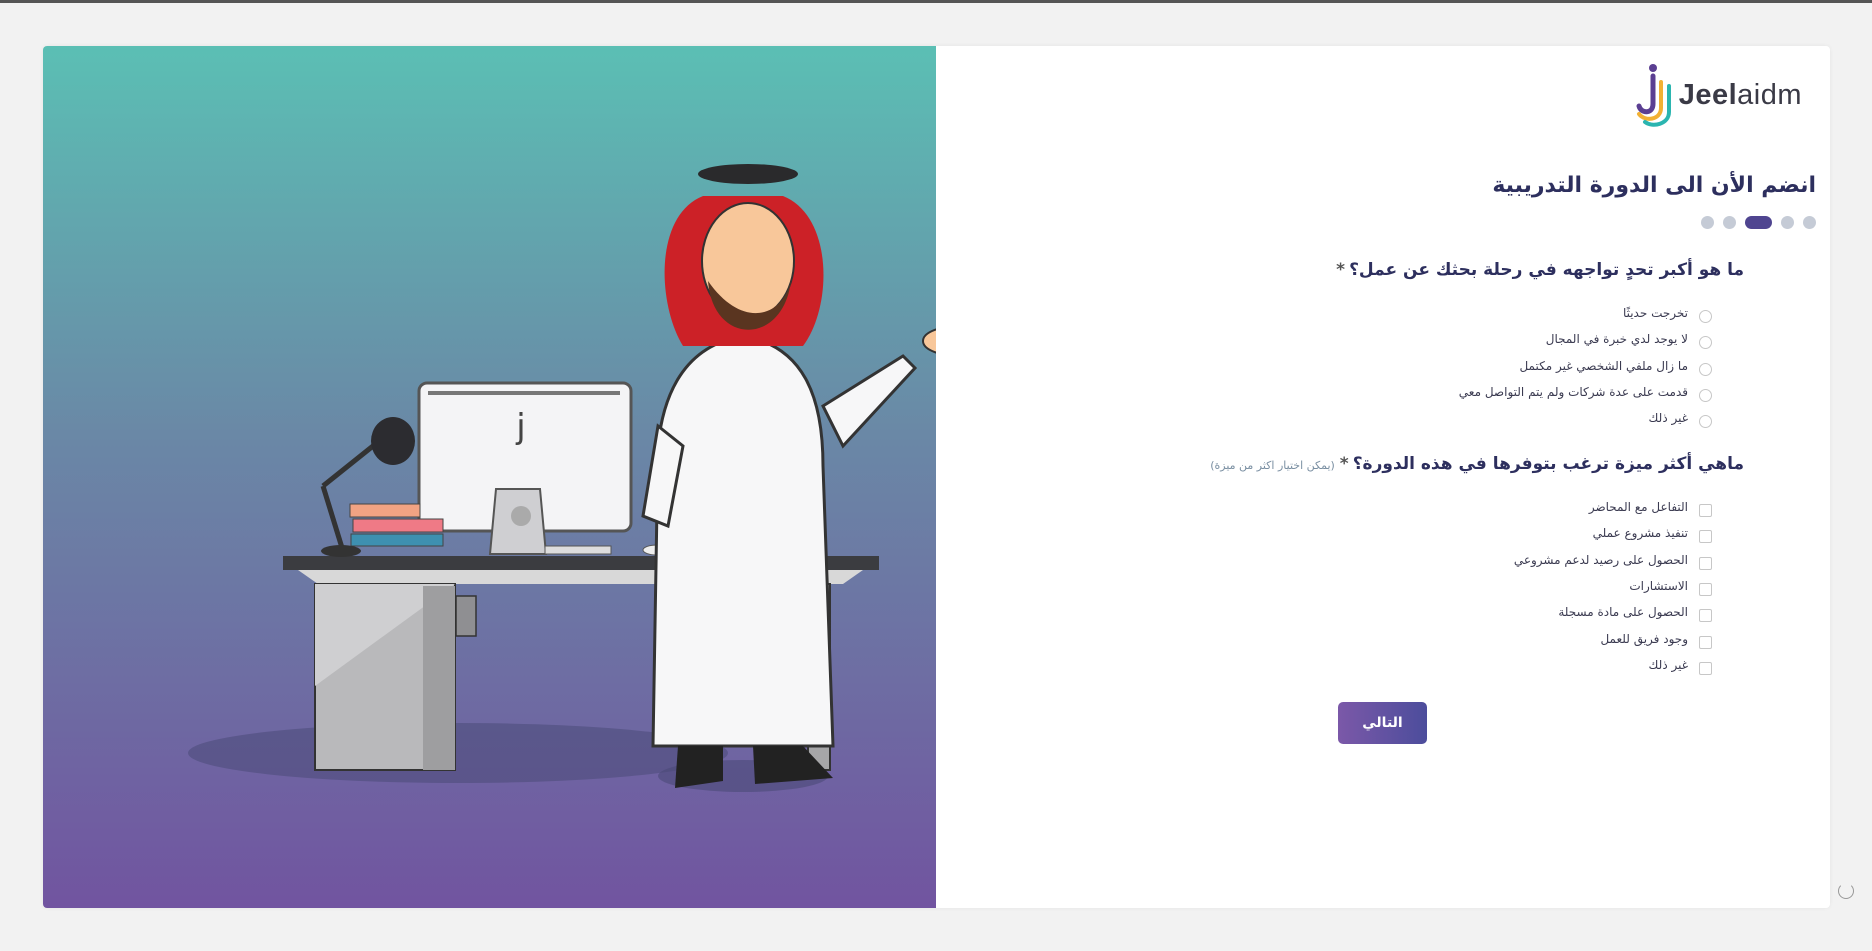 The image size is (1872, 951). I want to click on q2-option-3: الحصول على رصيد لدعم مشروعي, so click(1613, 560).